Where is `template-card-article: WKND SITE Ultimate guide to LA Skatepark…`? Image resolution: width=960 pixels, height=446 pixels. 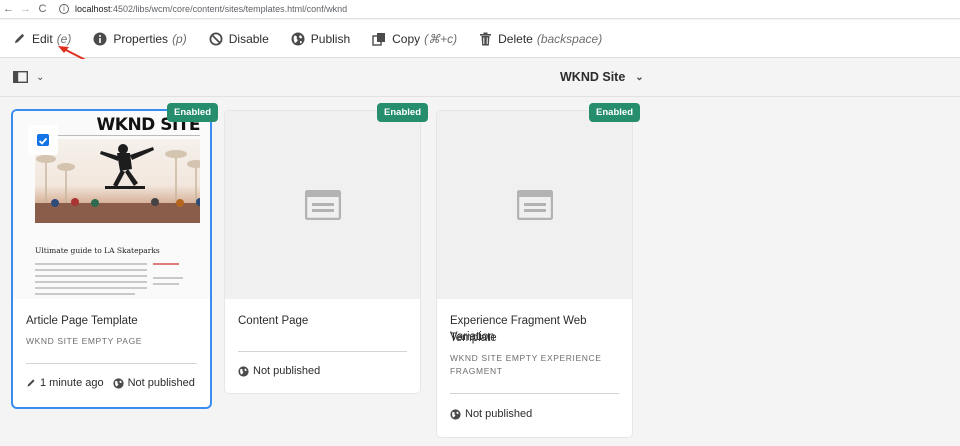
template-card-article: WKND SITE Ultimate guide to LA Skatepark… is located at coordinates (115, 255).